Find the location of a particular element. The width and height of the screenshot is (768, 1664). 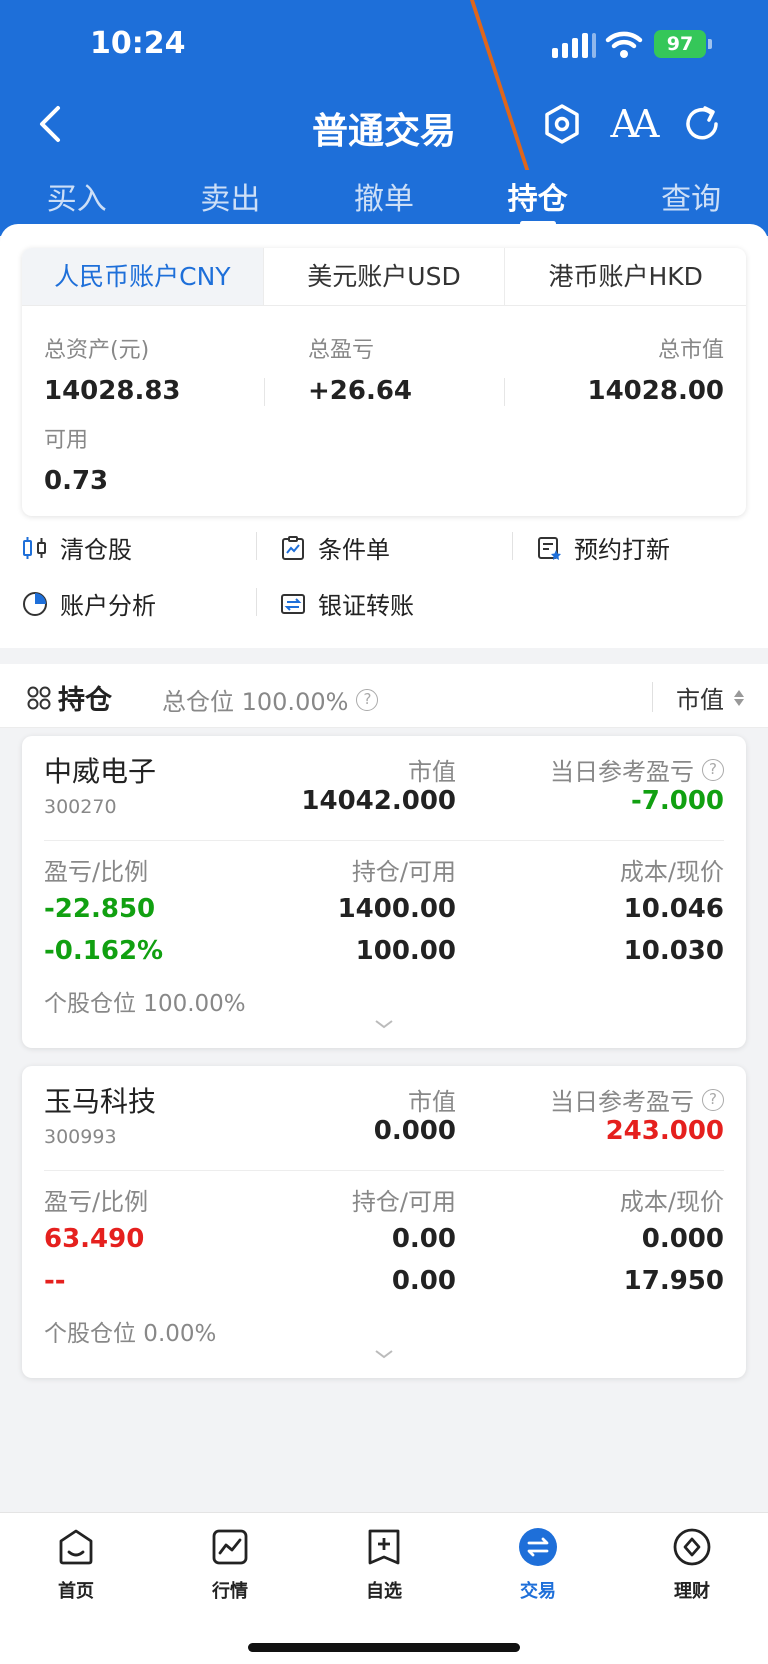

nav-home: 首页 is located at coordinates (76, 1565).